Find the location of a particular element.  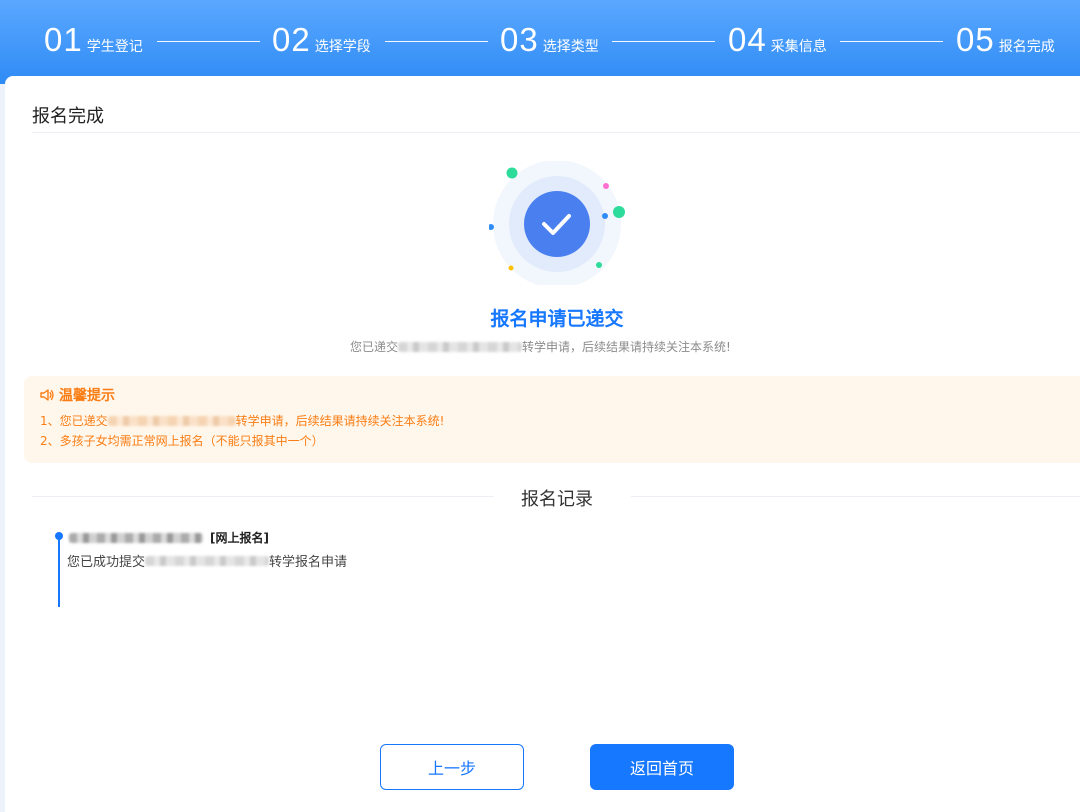

record-body-prefix: 您已成功提交 is located at coordinates (106, 562).